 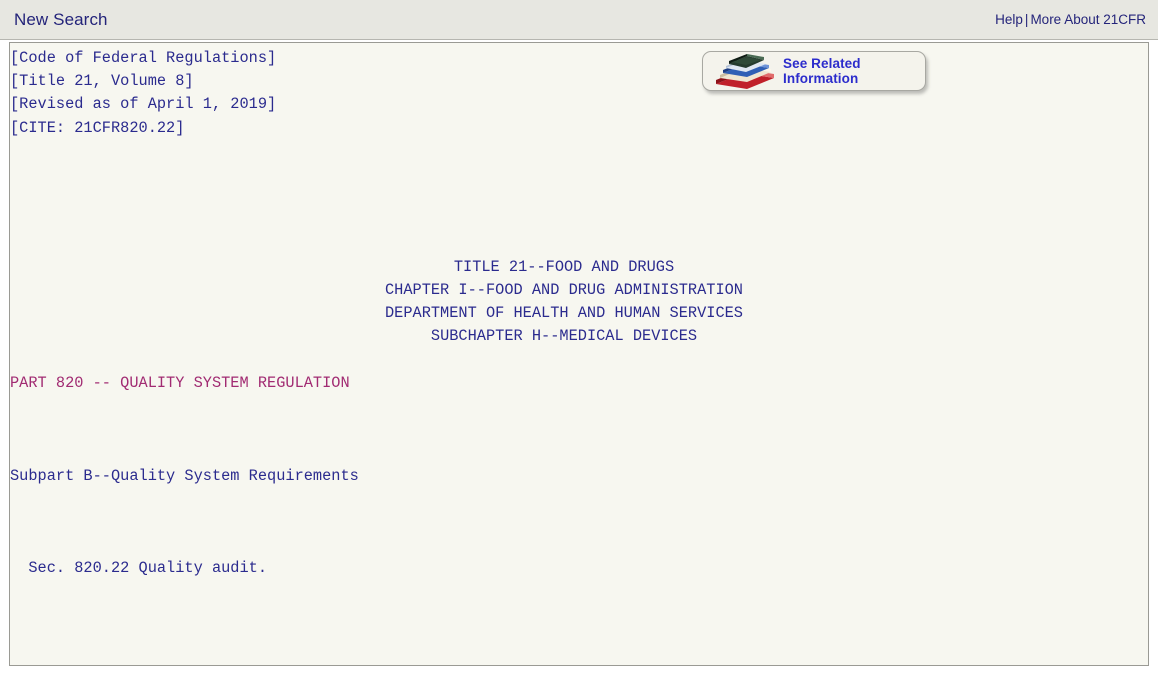 What do you see at coordinates (821, 78) in the screenshot?
I see `related-label-line2: Information` at bounding box center [821, 78].